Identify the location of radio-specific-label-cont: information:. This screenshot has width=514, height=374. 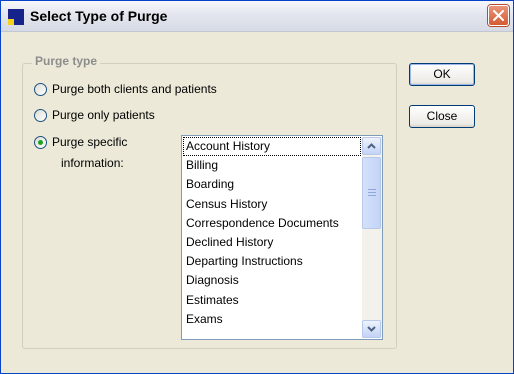
(92, 163).